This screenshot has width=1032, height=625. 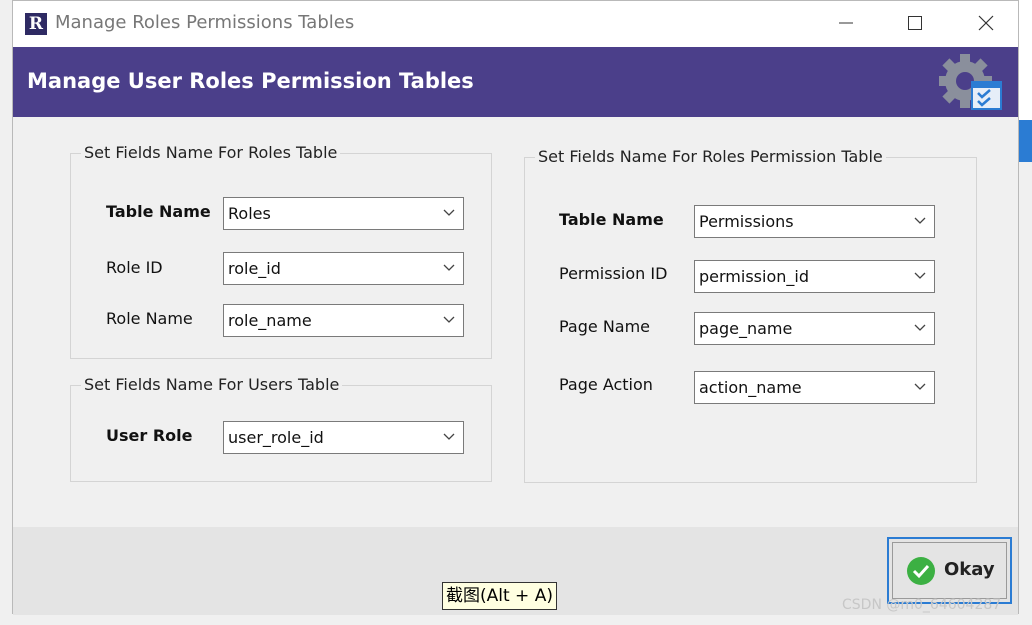 I want to click on okay-button-label: Okay, so click(x=969, y=569).